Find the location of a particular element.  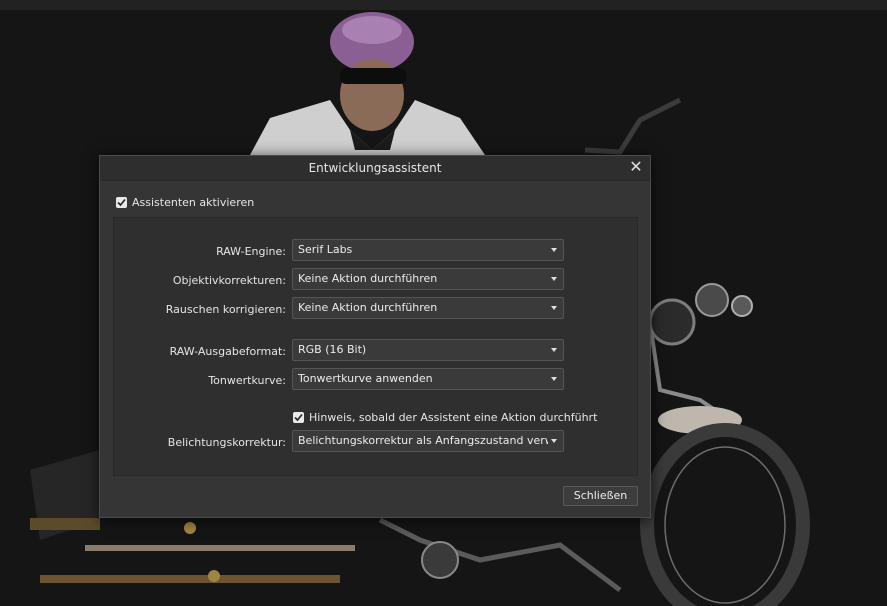

close-icon: ✕ is located at coordinates (636, 167).